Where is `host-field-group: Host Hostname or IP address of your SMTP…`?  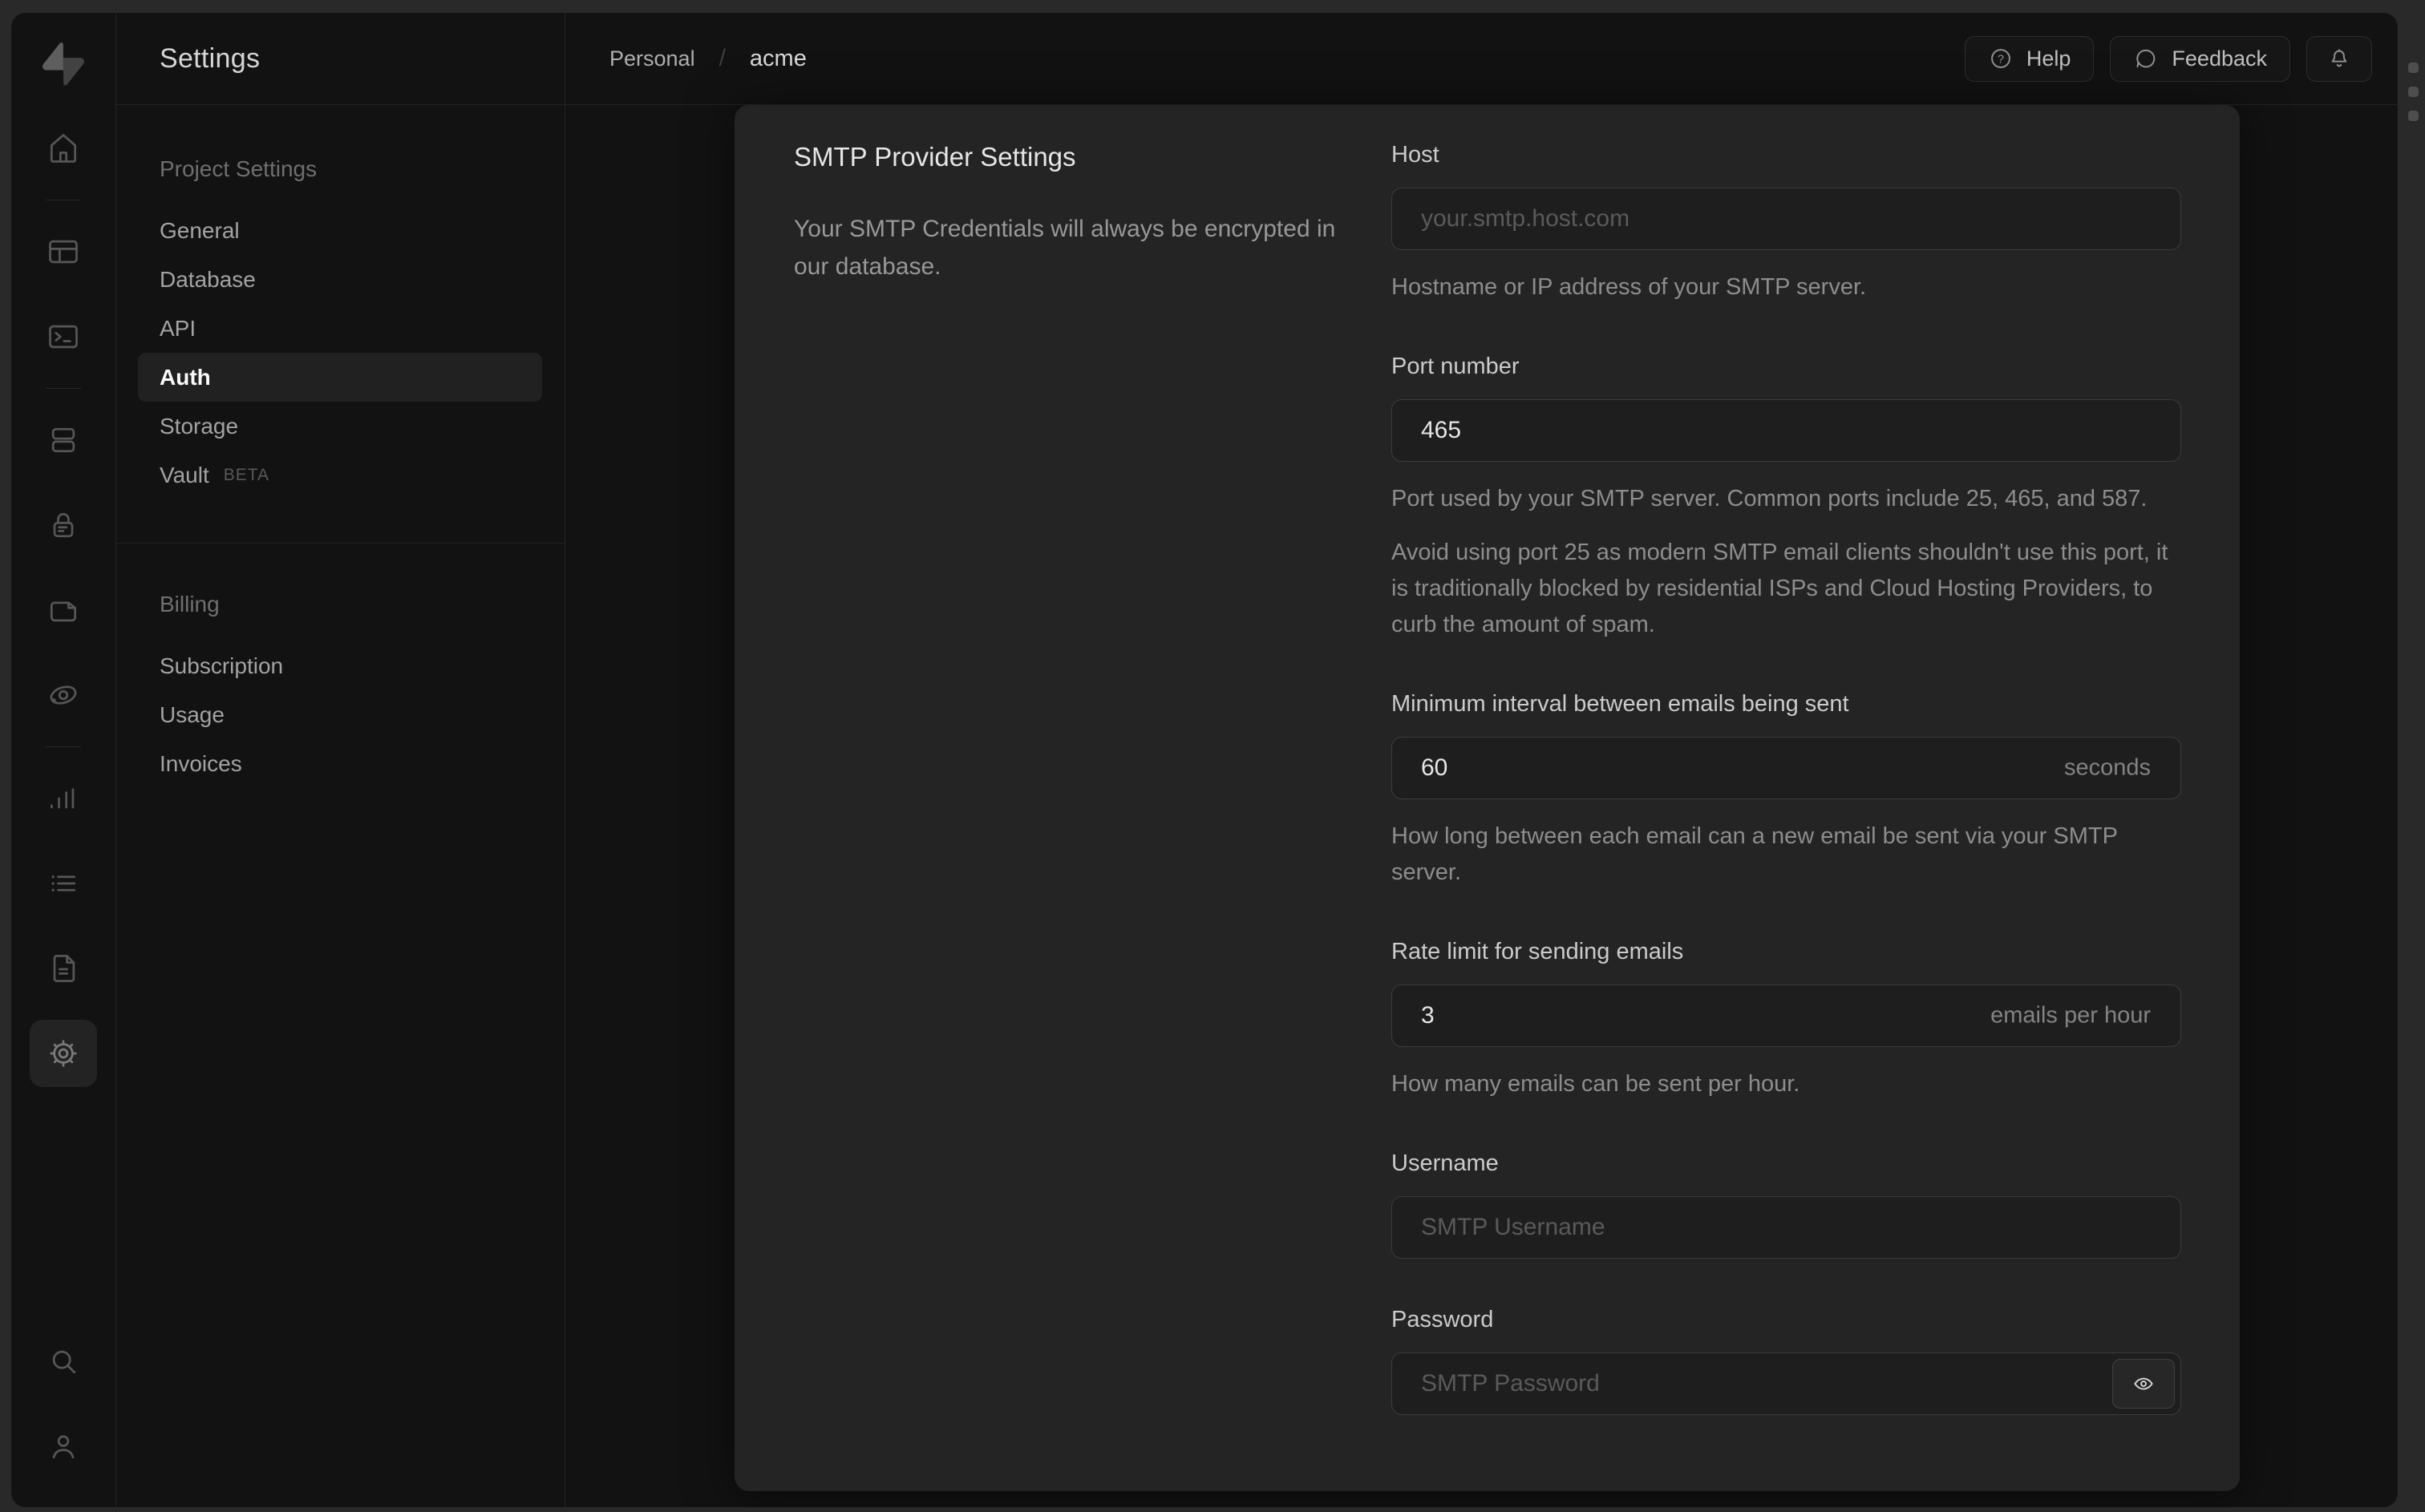
host-field-group: Host Hostname or IP address of your SMTP… is located at coordinates (1786, 223).